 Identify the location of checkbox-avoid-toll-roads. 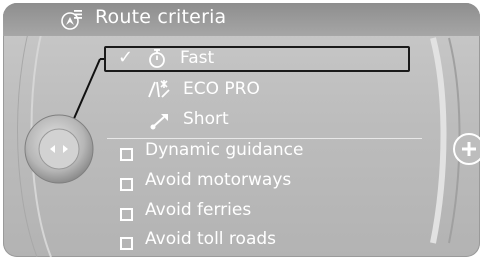
(126, 243).